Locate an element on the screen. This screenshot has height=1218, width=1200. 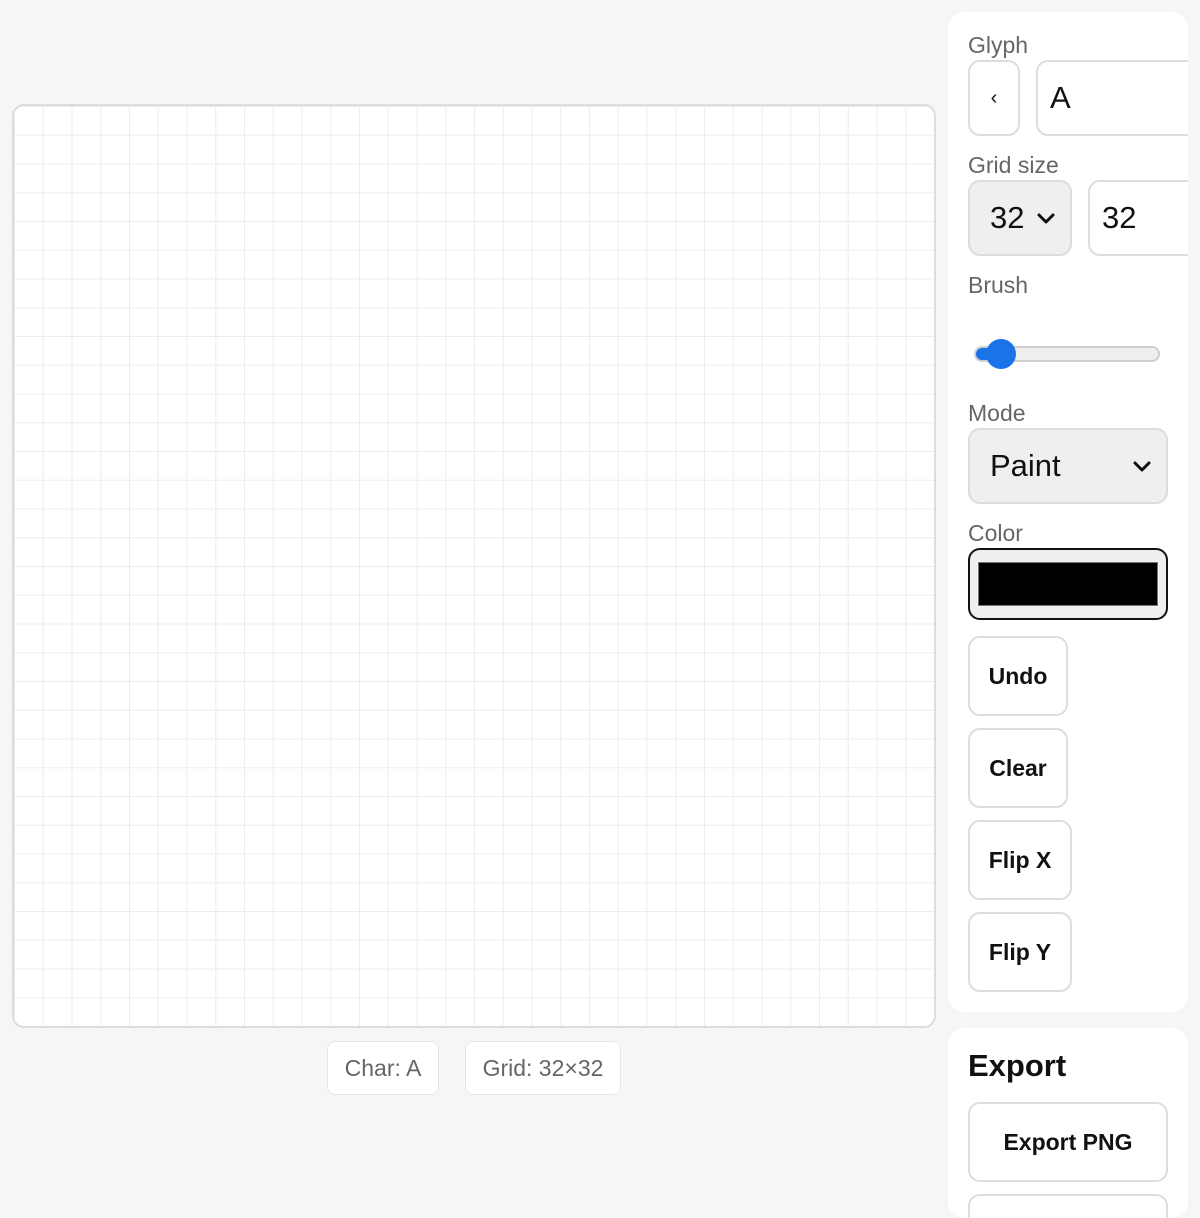
grid-size-label: Grid size is located at coordinates (1013, 165).